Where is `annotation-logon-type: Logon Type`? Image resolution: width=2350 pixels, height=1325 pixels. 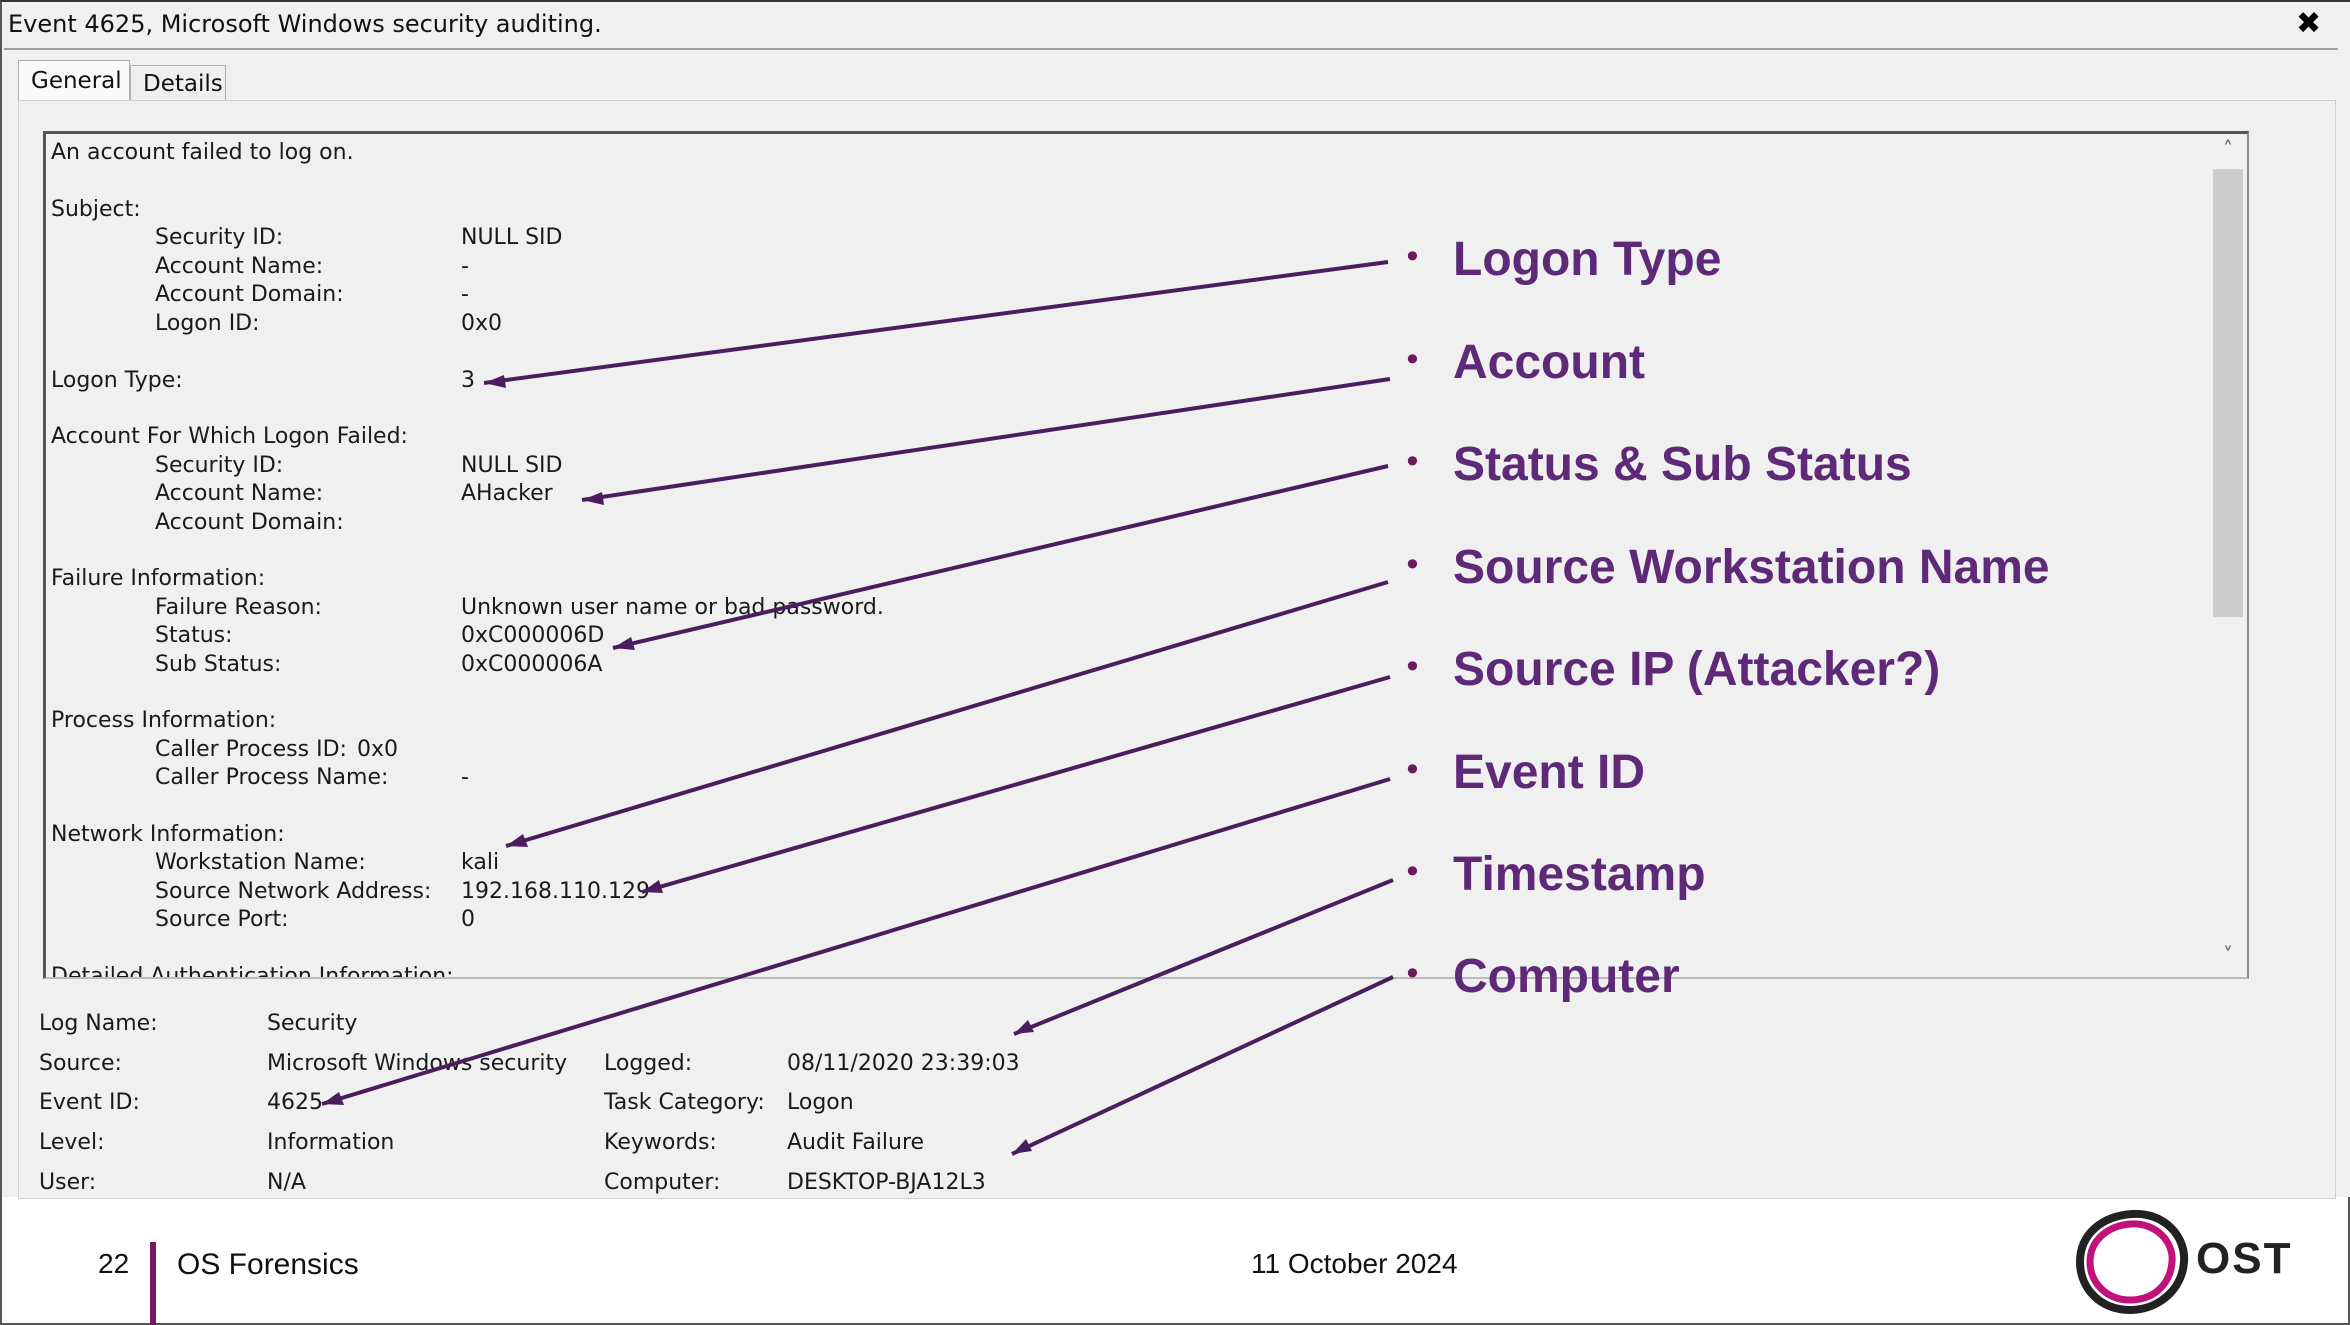 annotation-logon-type: Logon Type is located at coordinates (1587, 259).